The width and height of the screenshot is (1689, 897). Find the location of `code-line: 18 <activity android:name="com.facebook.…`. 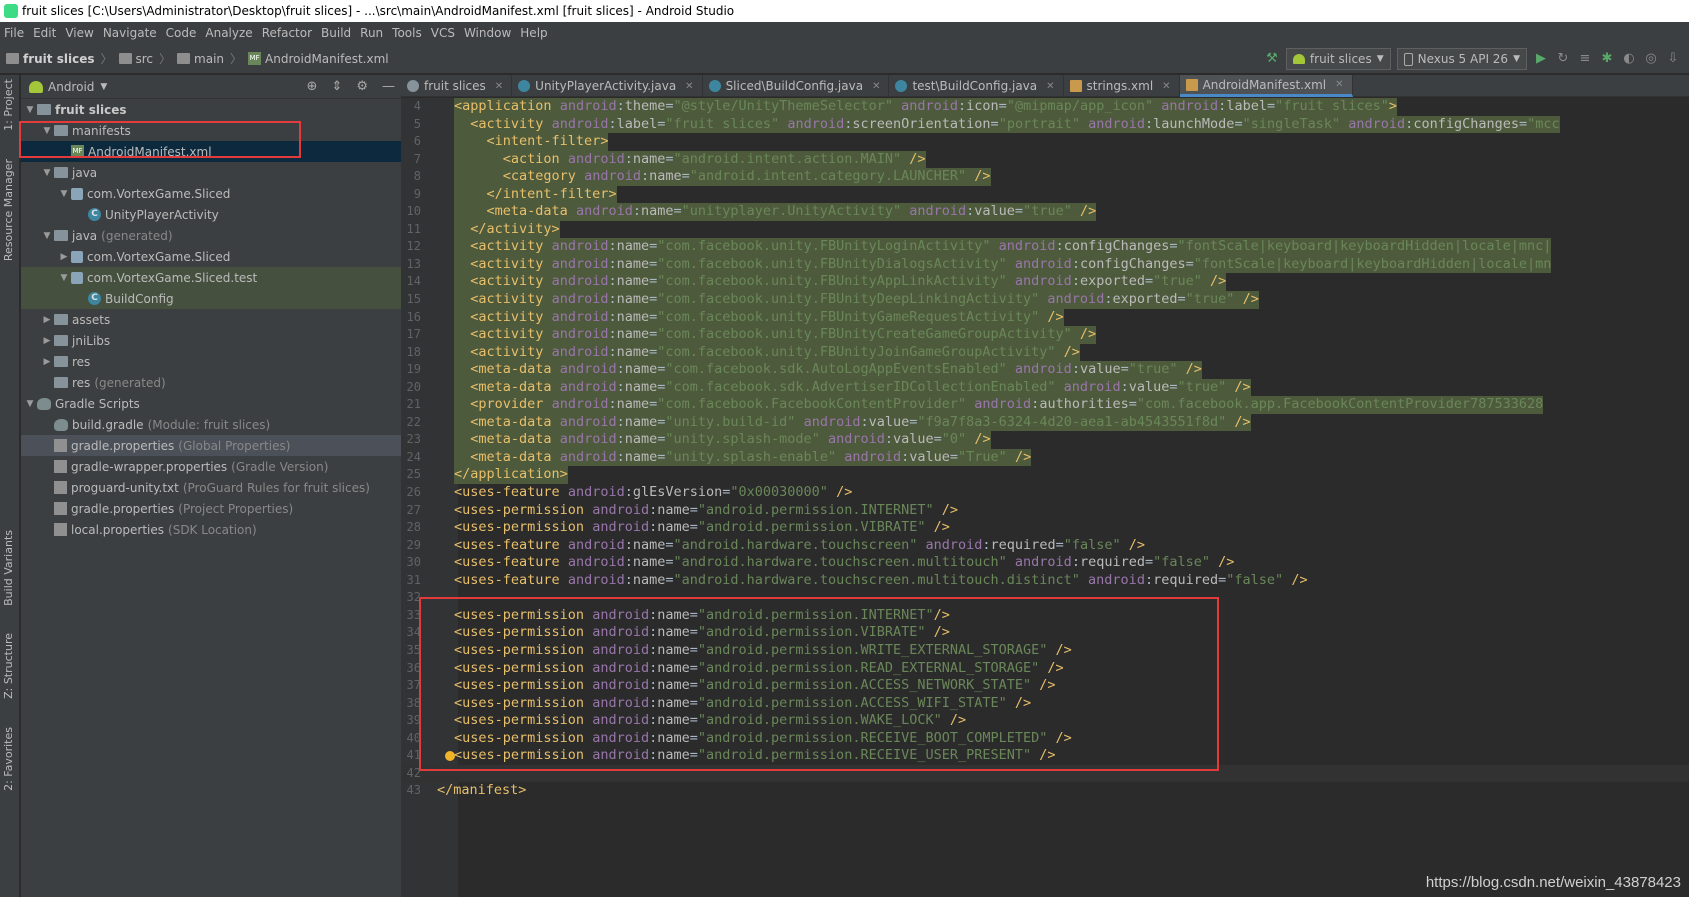

code-line: 18 <activity android:name="com.facebook.… is located at coordinates (1045, 352).